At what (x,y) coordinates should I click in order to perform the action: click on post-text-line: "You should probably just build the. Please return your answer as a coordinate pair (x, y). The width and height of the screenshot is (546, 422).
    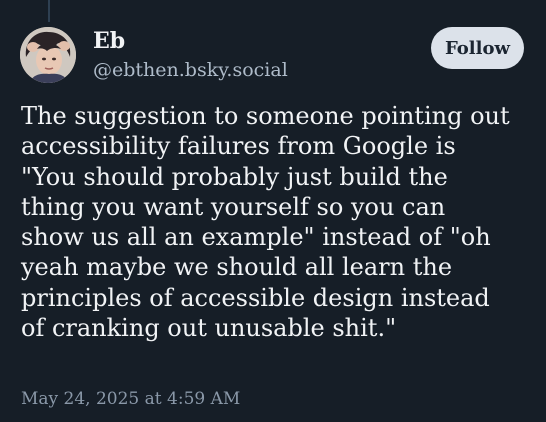
    Looking at the image, I should click on (234, 176).